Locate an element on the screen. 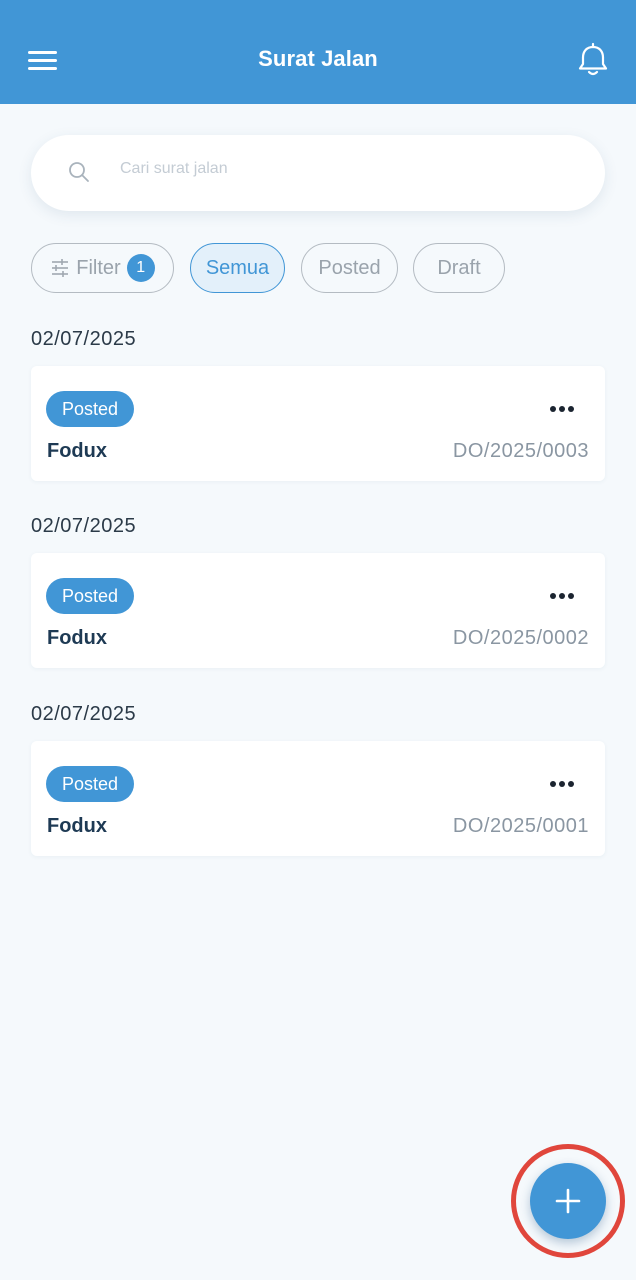 Image resolution: width=636 pixels, height=1280 pixels. app-header: Surat Jalan is located at coordinates (318, 52).